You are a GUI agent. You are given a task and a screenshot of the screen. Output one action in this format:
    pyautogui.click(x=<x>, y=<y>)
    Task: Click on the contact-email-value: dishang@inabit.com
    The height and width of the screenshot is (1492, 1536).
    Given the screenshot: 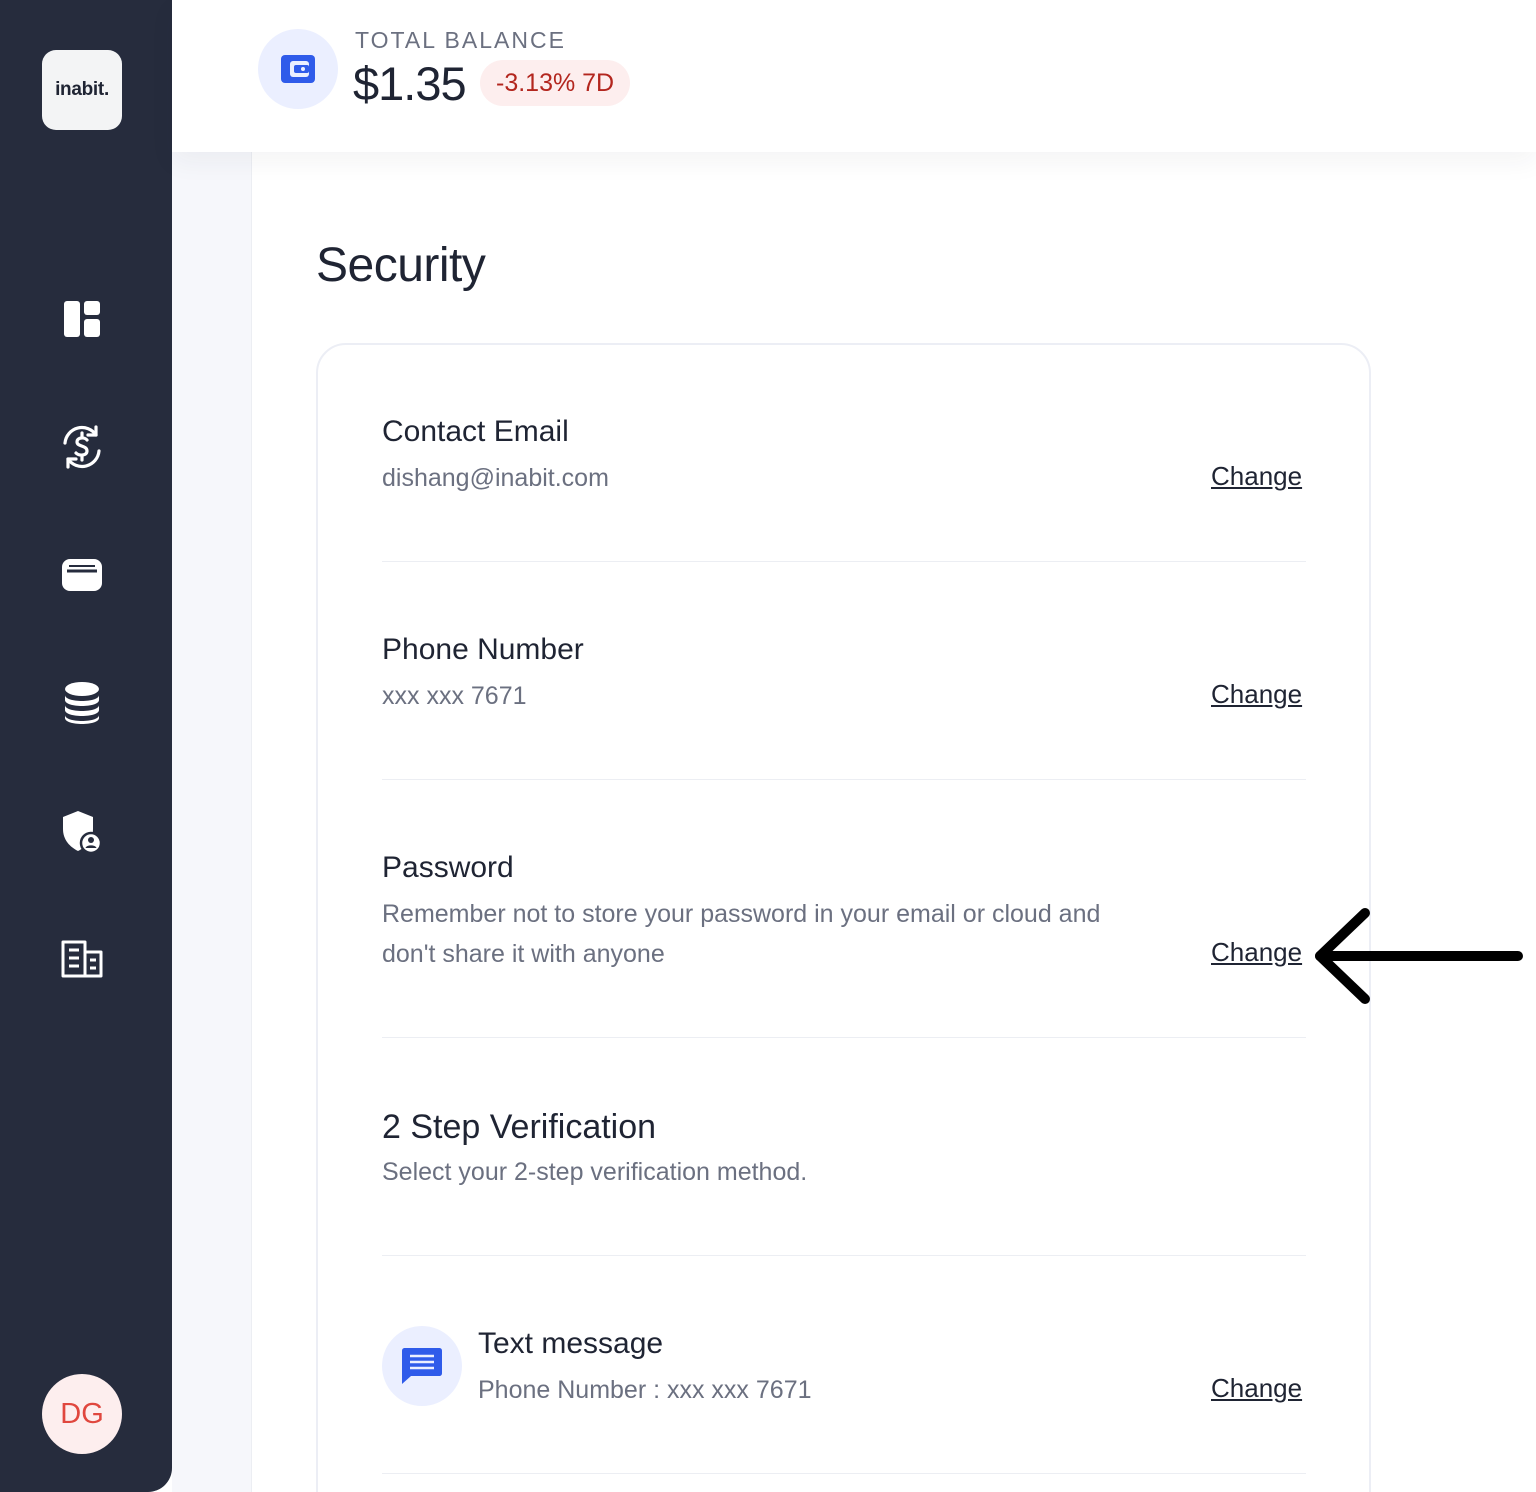 What is the action you would take?
    pyautogui.click(x=495, y=478)
    